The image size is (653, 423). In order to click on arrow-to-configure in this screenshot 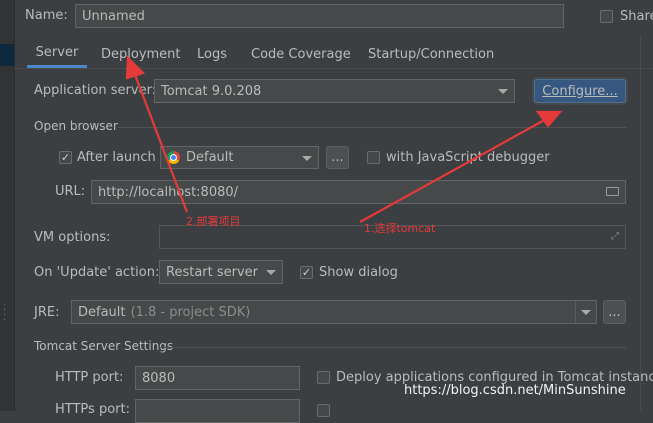, I will do `click(454, 170)`.